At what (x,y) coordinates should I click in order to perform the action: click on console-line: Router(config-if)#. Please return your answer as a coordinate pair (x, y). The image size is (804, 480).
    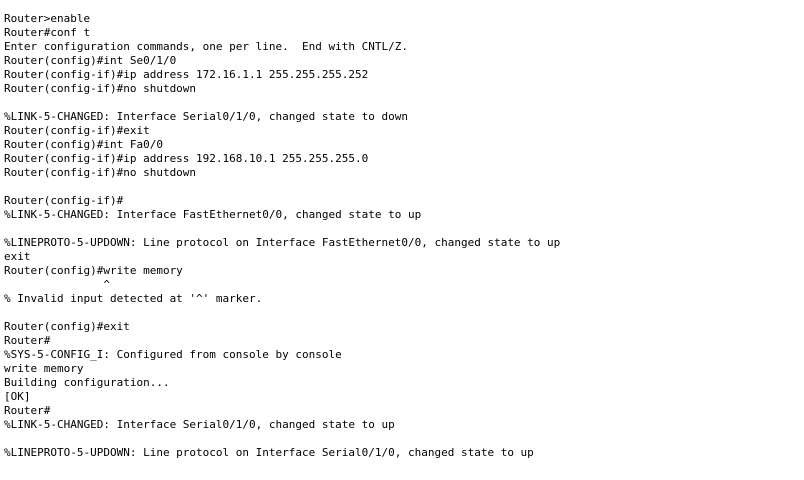
    Looking at the image, I should click on (64, 200).